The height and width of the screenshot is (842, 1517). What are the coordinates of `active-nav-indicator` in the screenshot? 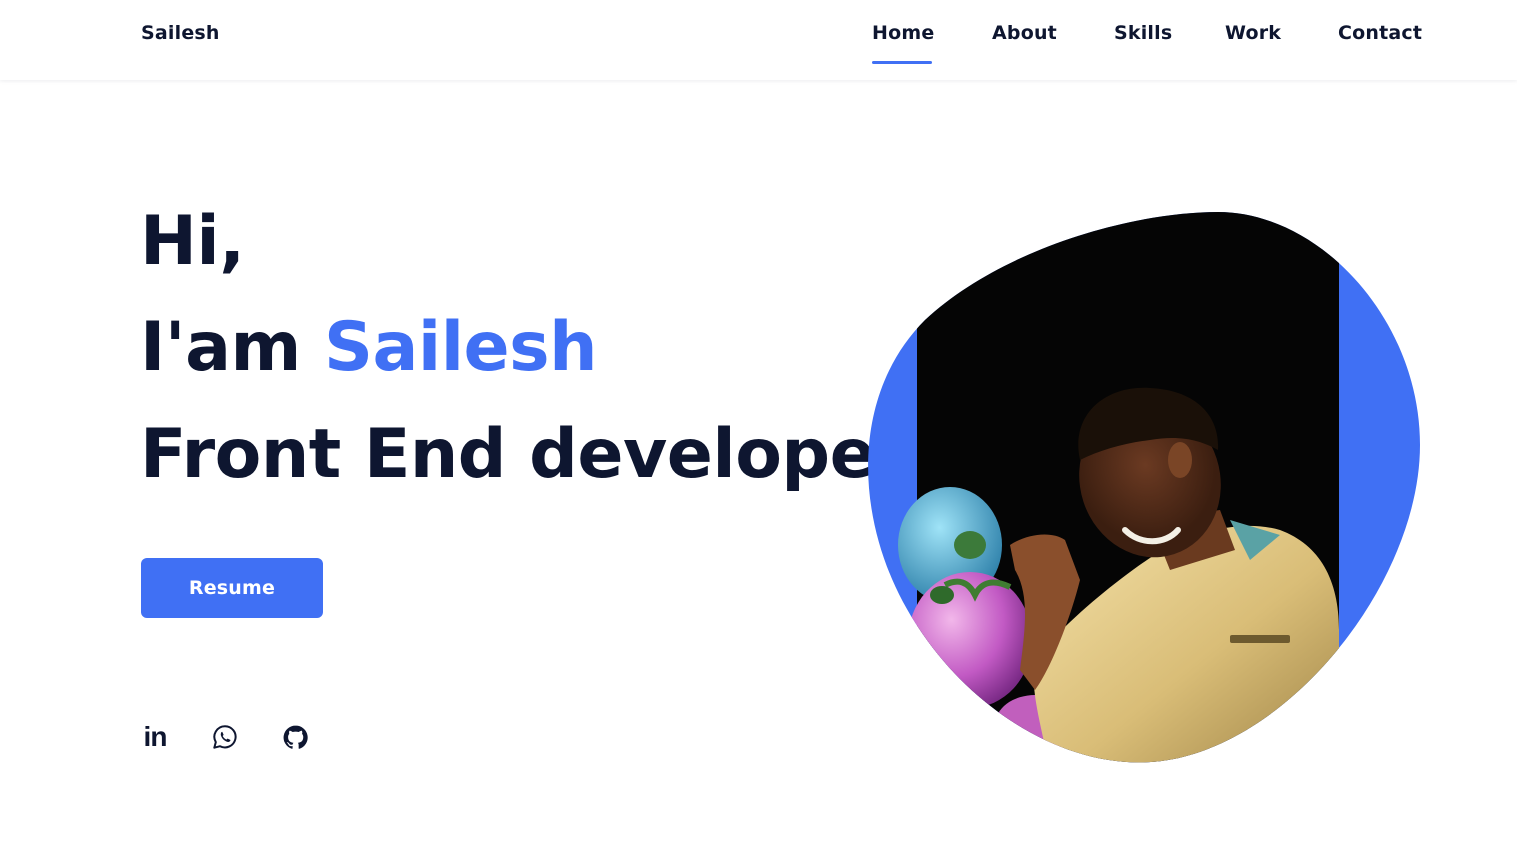 It's located at (902, 62).